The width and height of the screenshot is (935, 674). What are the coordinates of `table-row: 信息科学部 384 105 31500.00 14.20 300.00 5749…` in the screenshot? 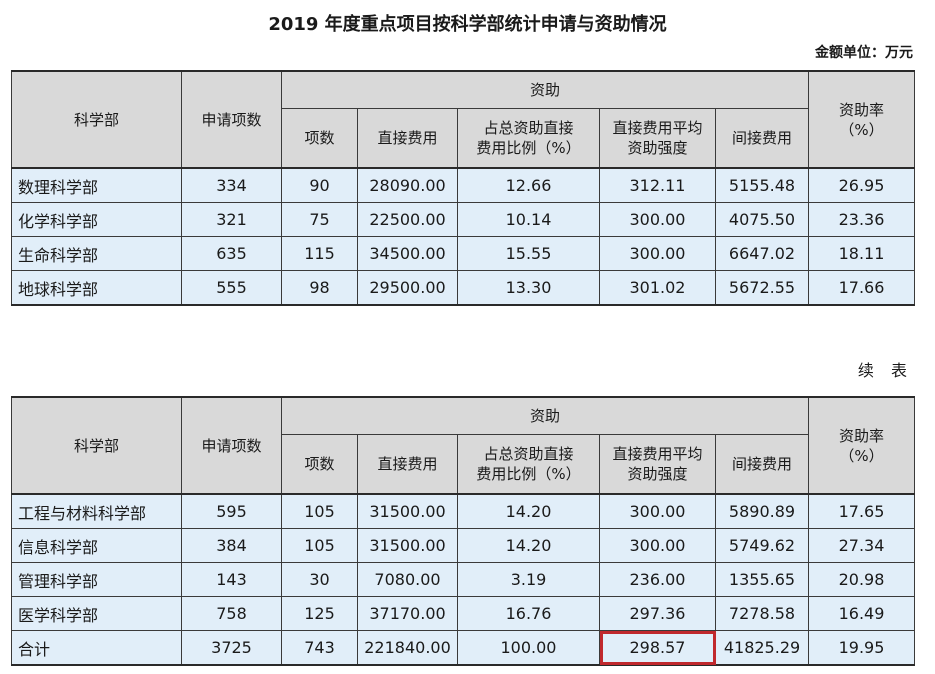 It's located at (463, 545).